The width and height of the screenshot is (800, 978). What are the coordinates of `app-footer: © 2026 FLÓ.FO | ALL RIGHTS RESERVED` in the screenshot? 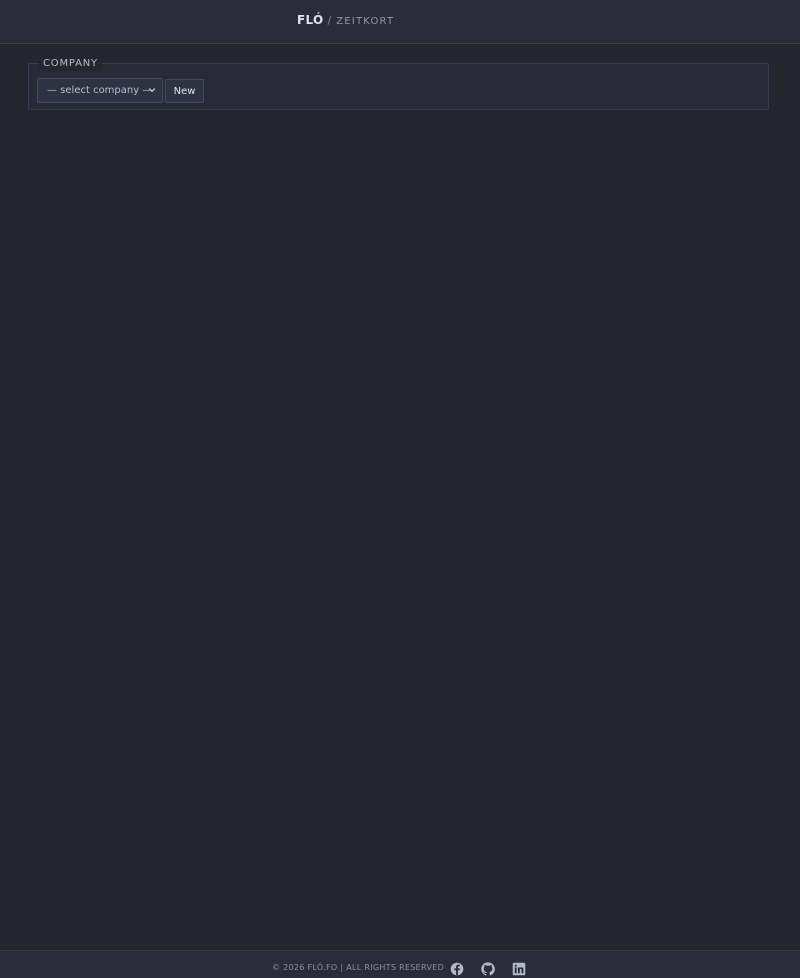 It's located at (400, 964).